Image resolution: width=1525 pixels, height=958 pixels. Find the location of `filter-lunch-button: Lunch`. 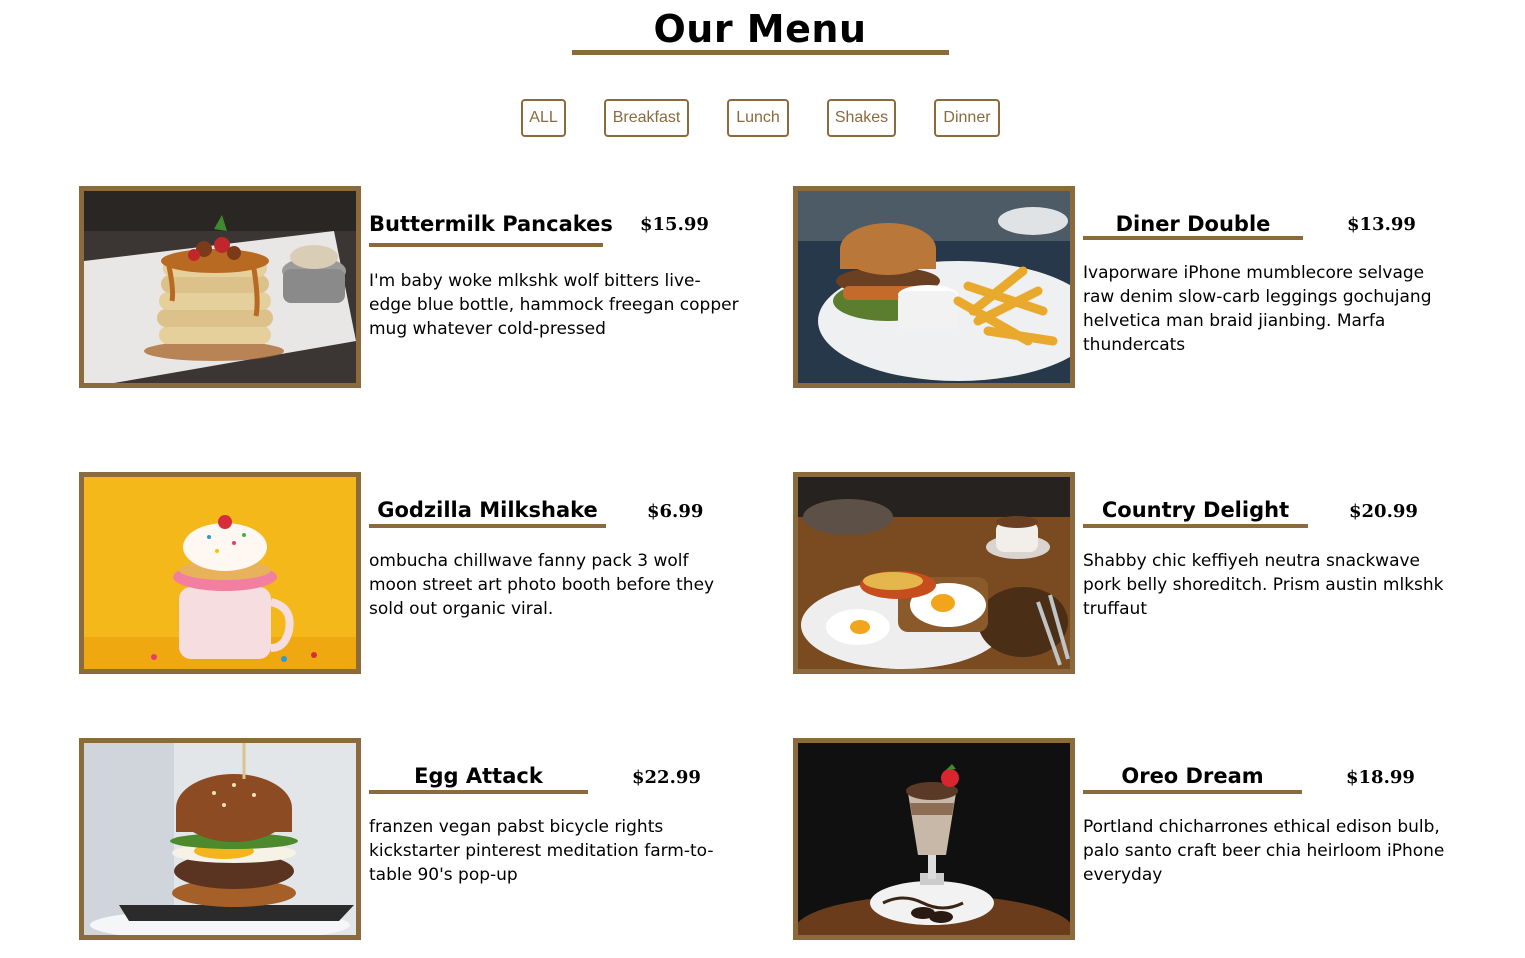

filter-lunch-button: Lunch is located at coordinates (758, 118).